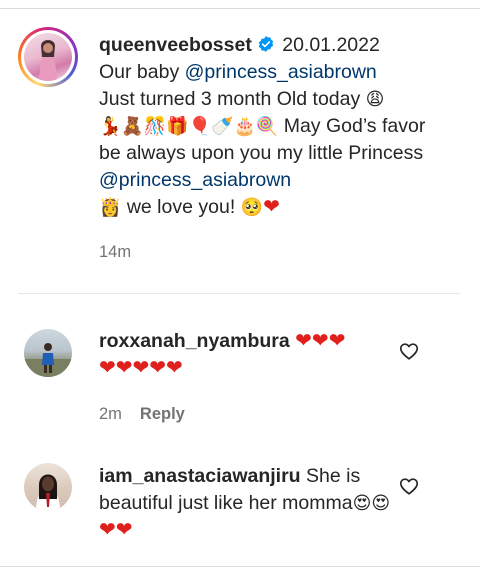 This screenshot has height=570, width=480. I want to click on caption-text-2: Just turned 3 month Old today, so click(232, 99).